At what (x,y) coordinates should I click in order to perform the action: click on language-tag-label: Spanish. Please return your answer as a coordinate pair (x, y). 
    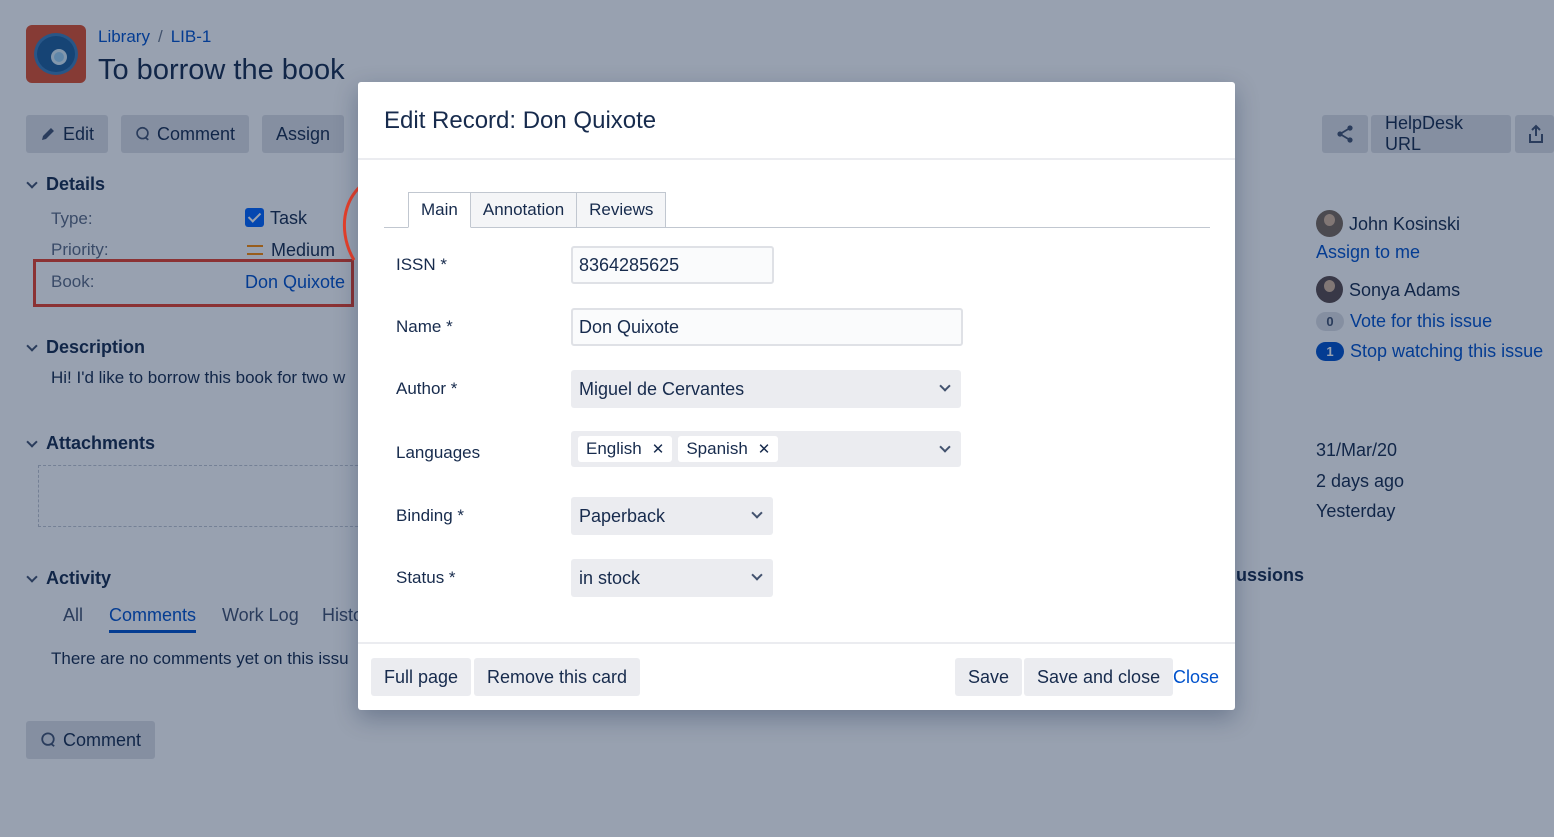
    Looking at the image, I should click on (717, 448).